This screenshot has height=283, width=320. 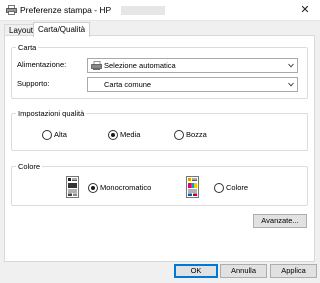 I want to click on radio-monocromatico, so click(x=93, y=188).